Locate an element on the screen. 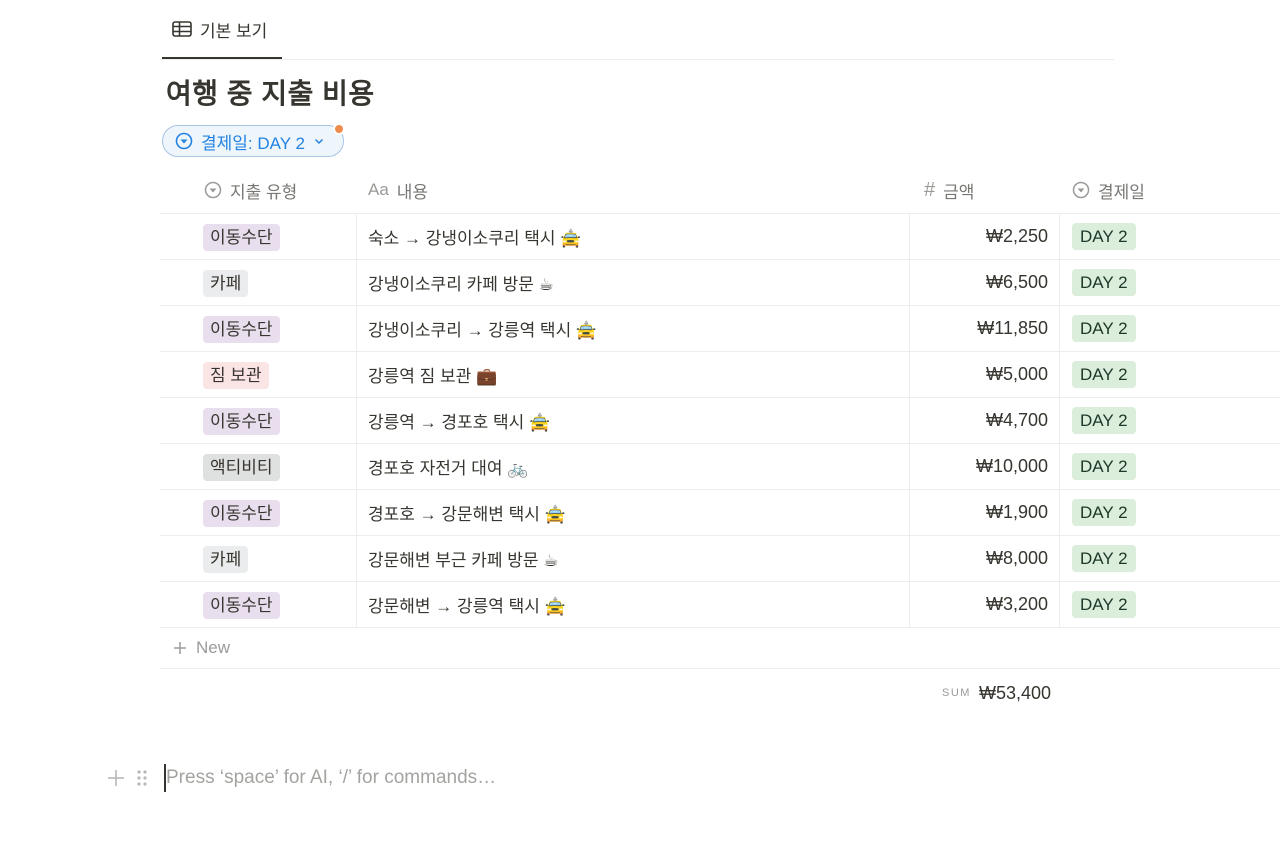 This screenshot has height=857, width=1280. cell-amount: ₩1,900 is located at coordinates (985, 512).